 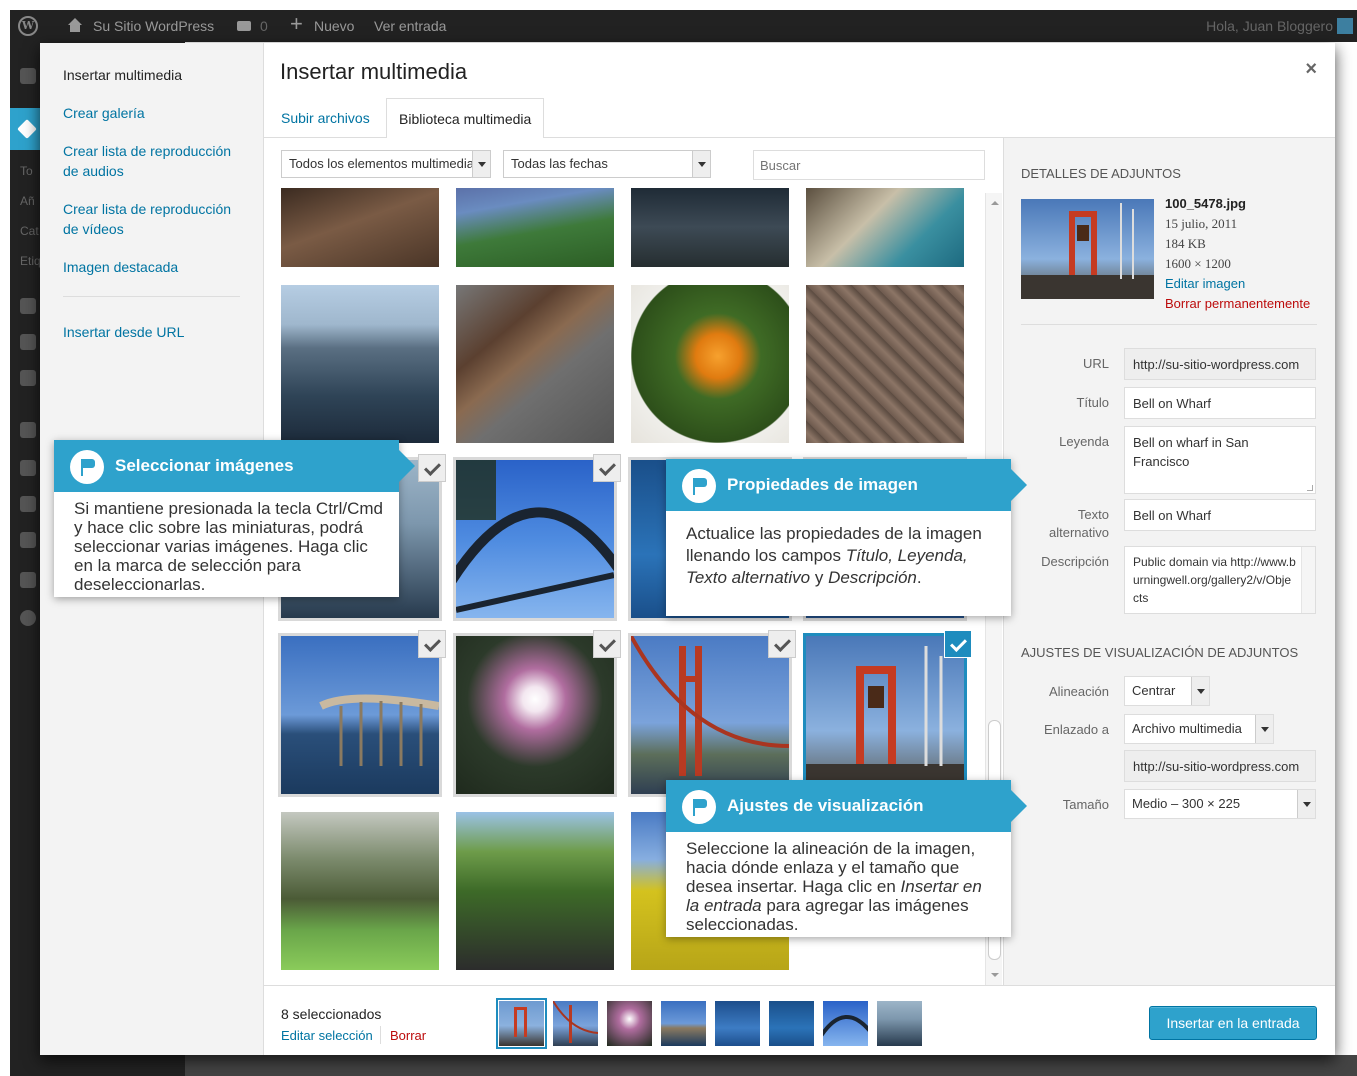 What do you see at coordinates (1220, 460) in the screenshot?
I see `caption-field: Bell on wharf in San Francisco` at bounding box center [1220, 460].